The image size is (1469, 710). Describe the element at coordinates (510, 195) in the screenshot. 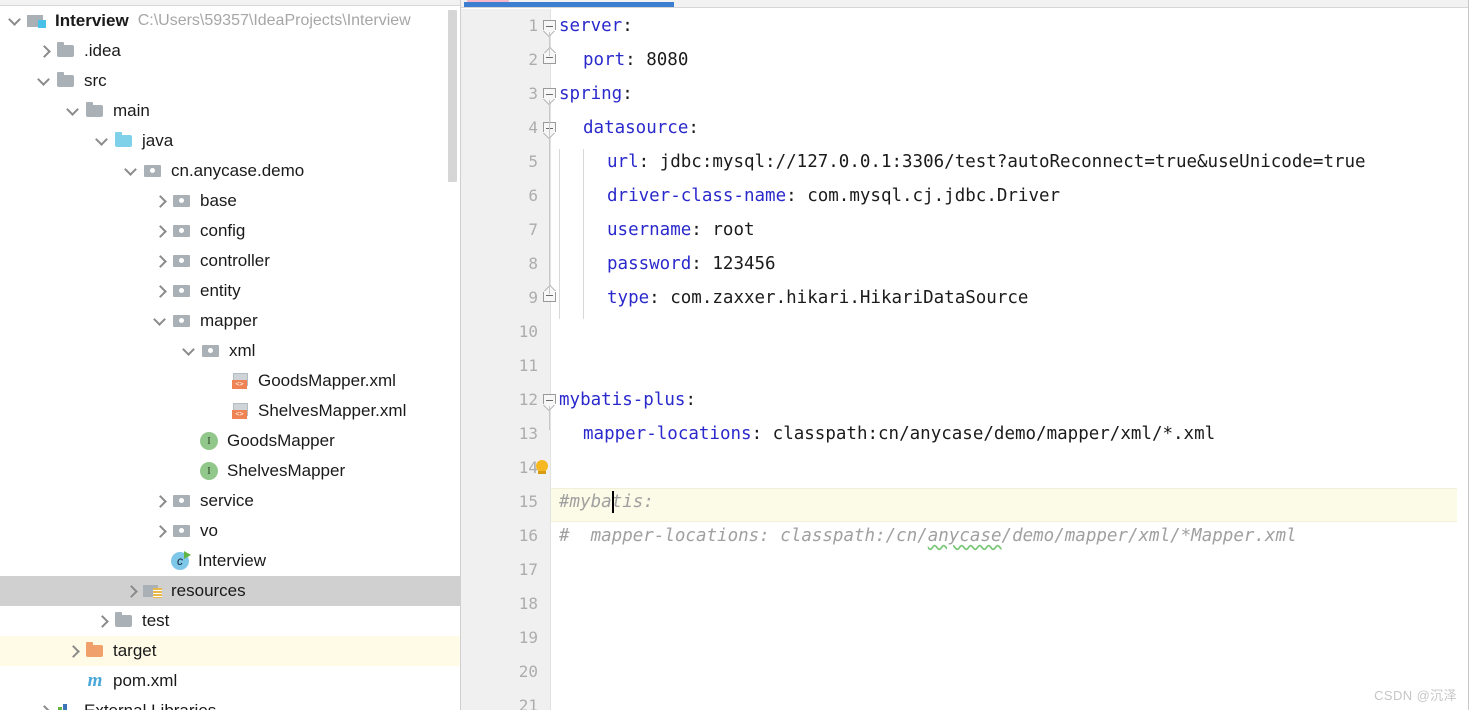

I see `line-number: 6` at that location.